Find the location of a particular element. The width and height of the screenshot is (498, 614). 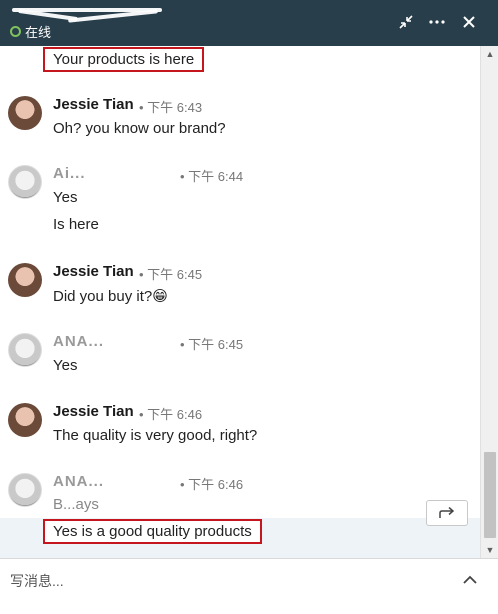

vertical-scrollbar: ▲ ▼ is located at coordinates (489, 302).